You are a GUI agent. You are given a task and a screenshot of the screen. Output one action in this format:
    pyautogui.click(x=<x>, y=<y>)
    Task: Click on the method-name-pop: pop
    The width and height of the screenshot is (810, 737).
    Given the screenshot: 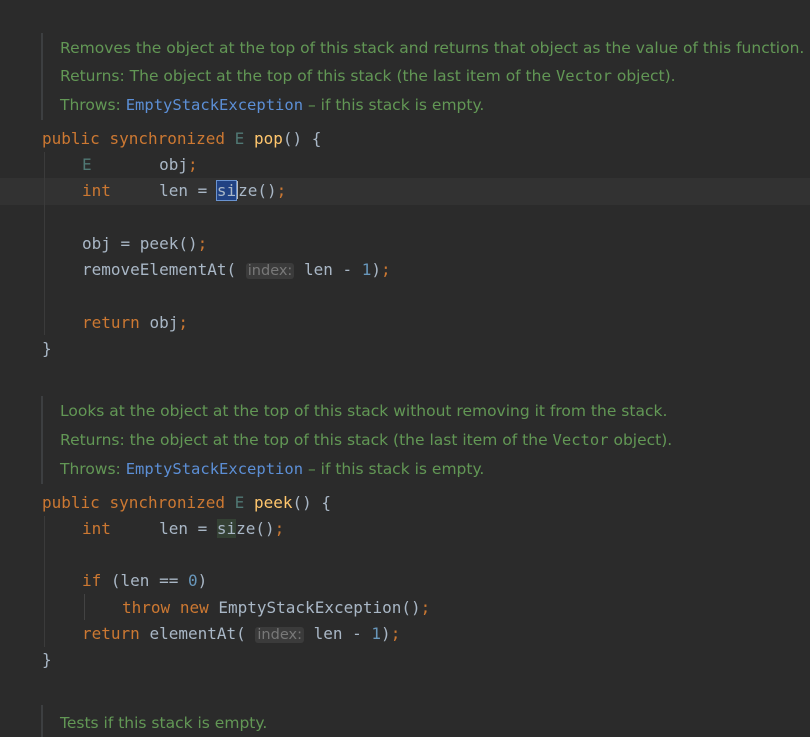 What is the action you would take?
    pyautogui.click(x=268, y=138)
    